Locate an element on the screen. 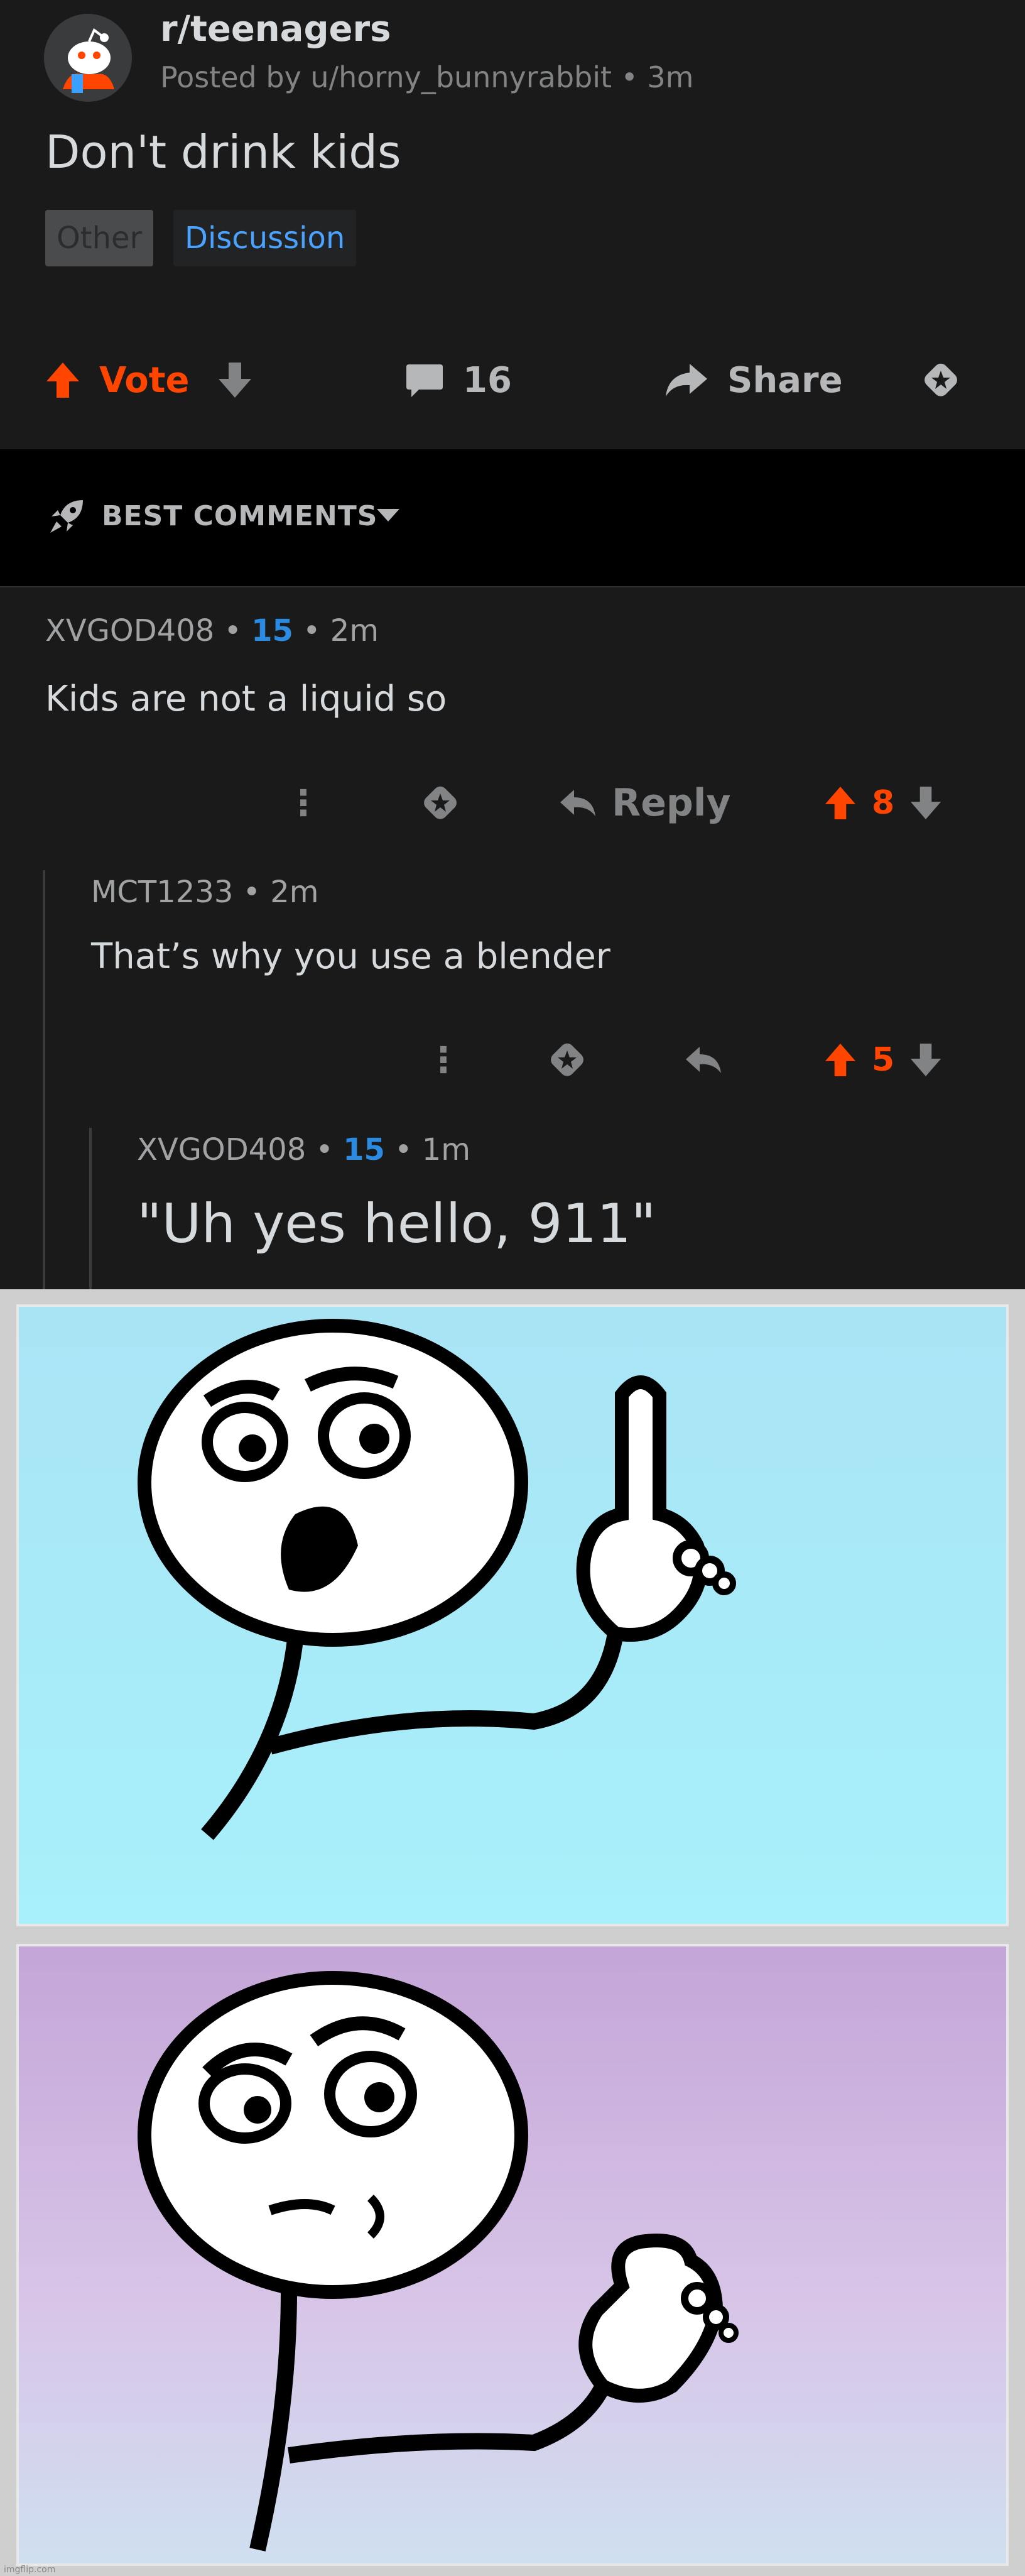 The height and width of the screenshot is (2576, 1025). subreddit-avatar is located at coordinates (88, 58).